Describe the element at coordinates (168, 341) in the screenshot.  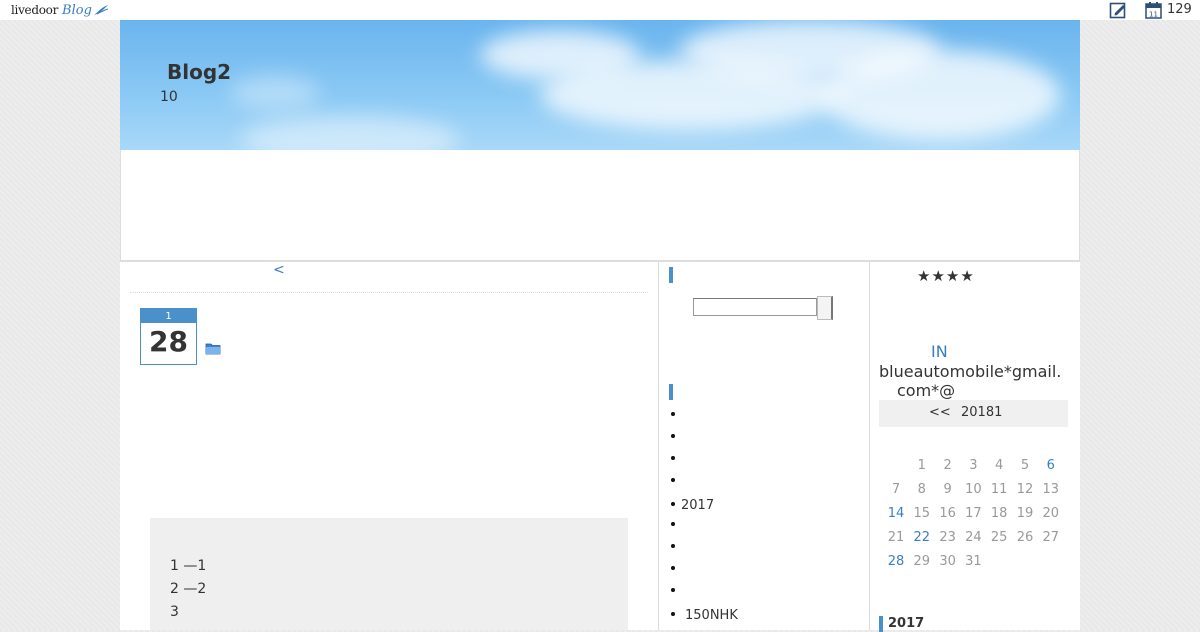
I see `date-day: 28` at that location.